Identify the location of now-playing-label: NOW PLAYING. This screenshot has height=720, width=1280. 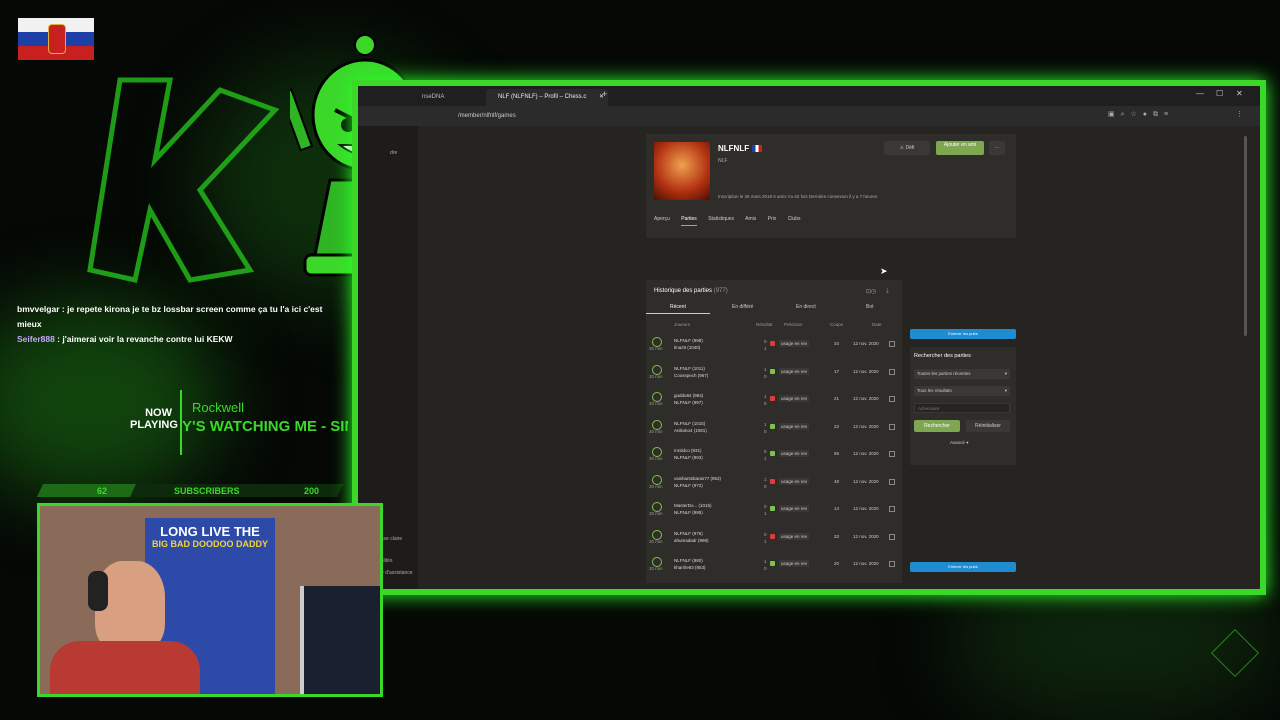
(154, 419).